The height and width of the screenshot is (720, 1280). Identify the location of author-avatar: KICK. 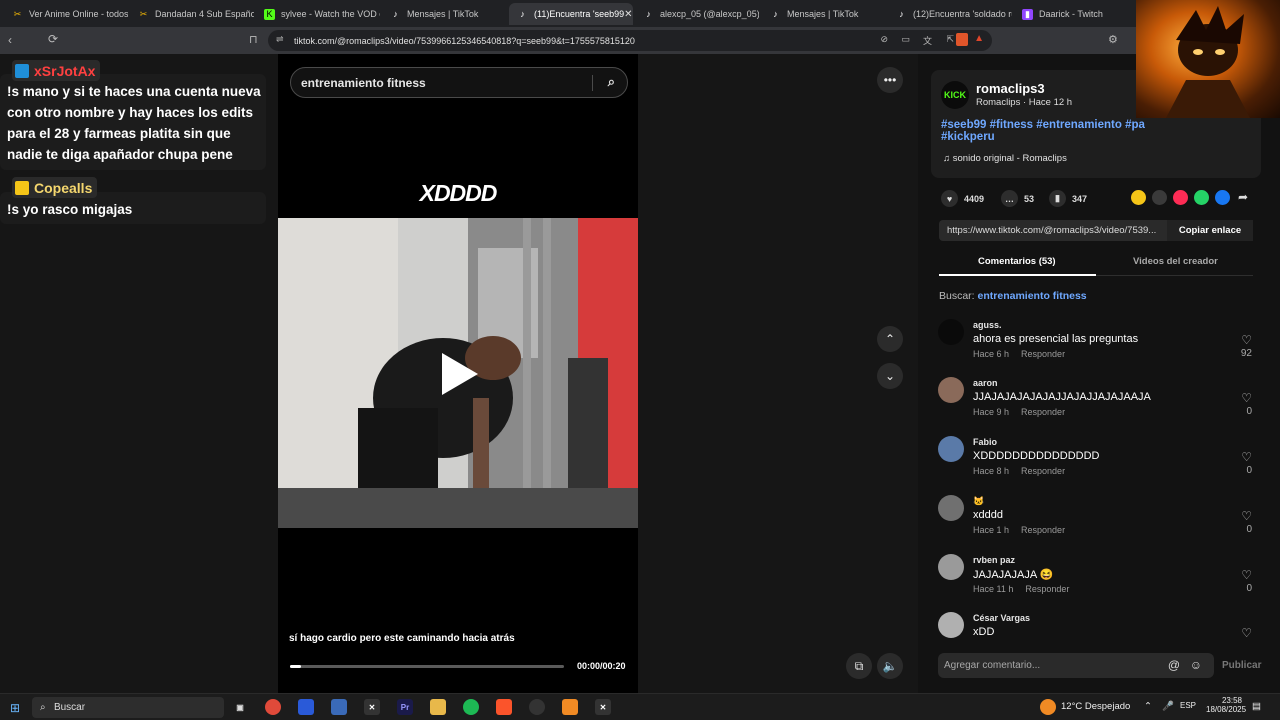
(955, 95).